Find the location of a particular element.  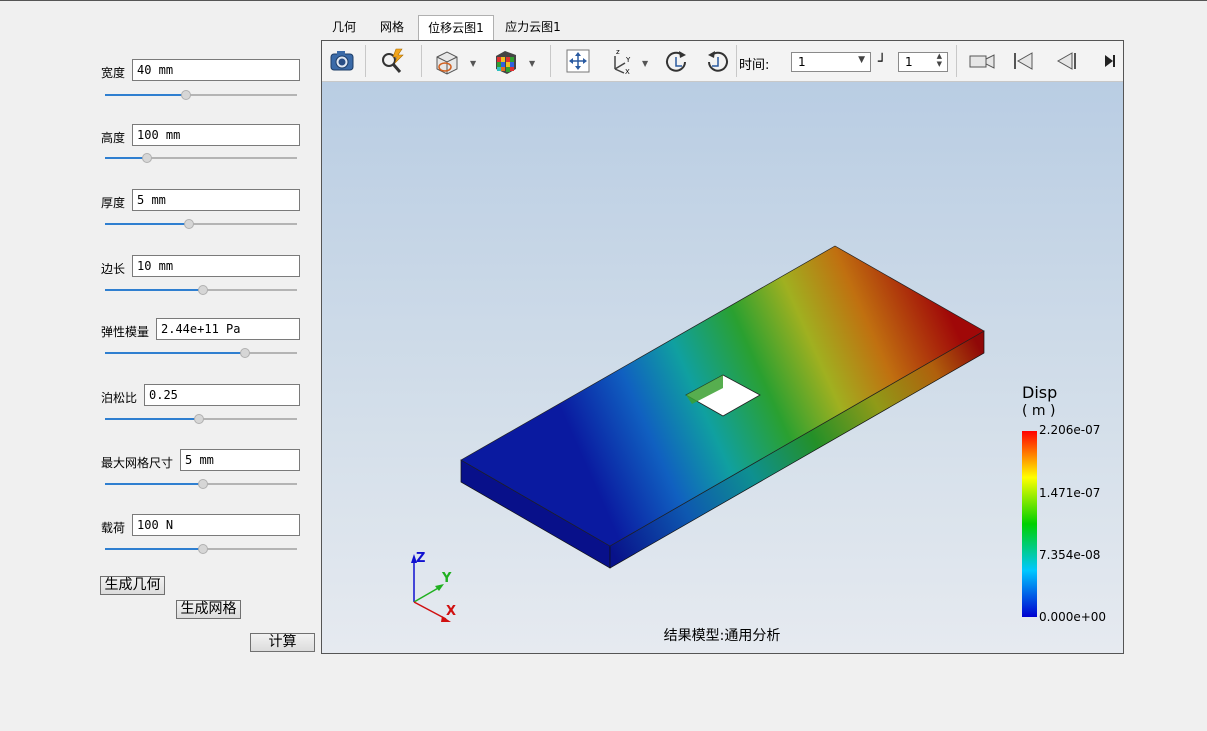

modulus-slider is located at coordinates (201, 353).